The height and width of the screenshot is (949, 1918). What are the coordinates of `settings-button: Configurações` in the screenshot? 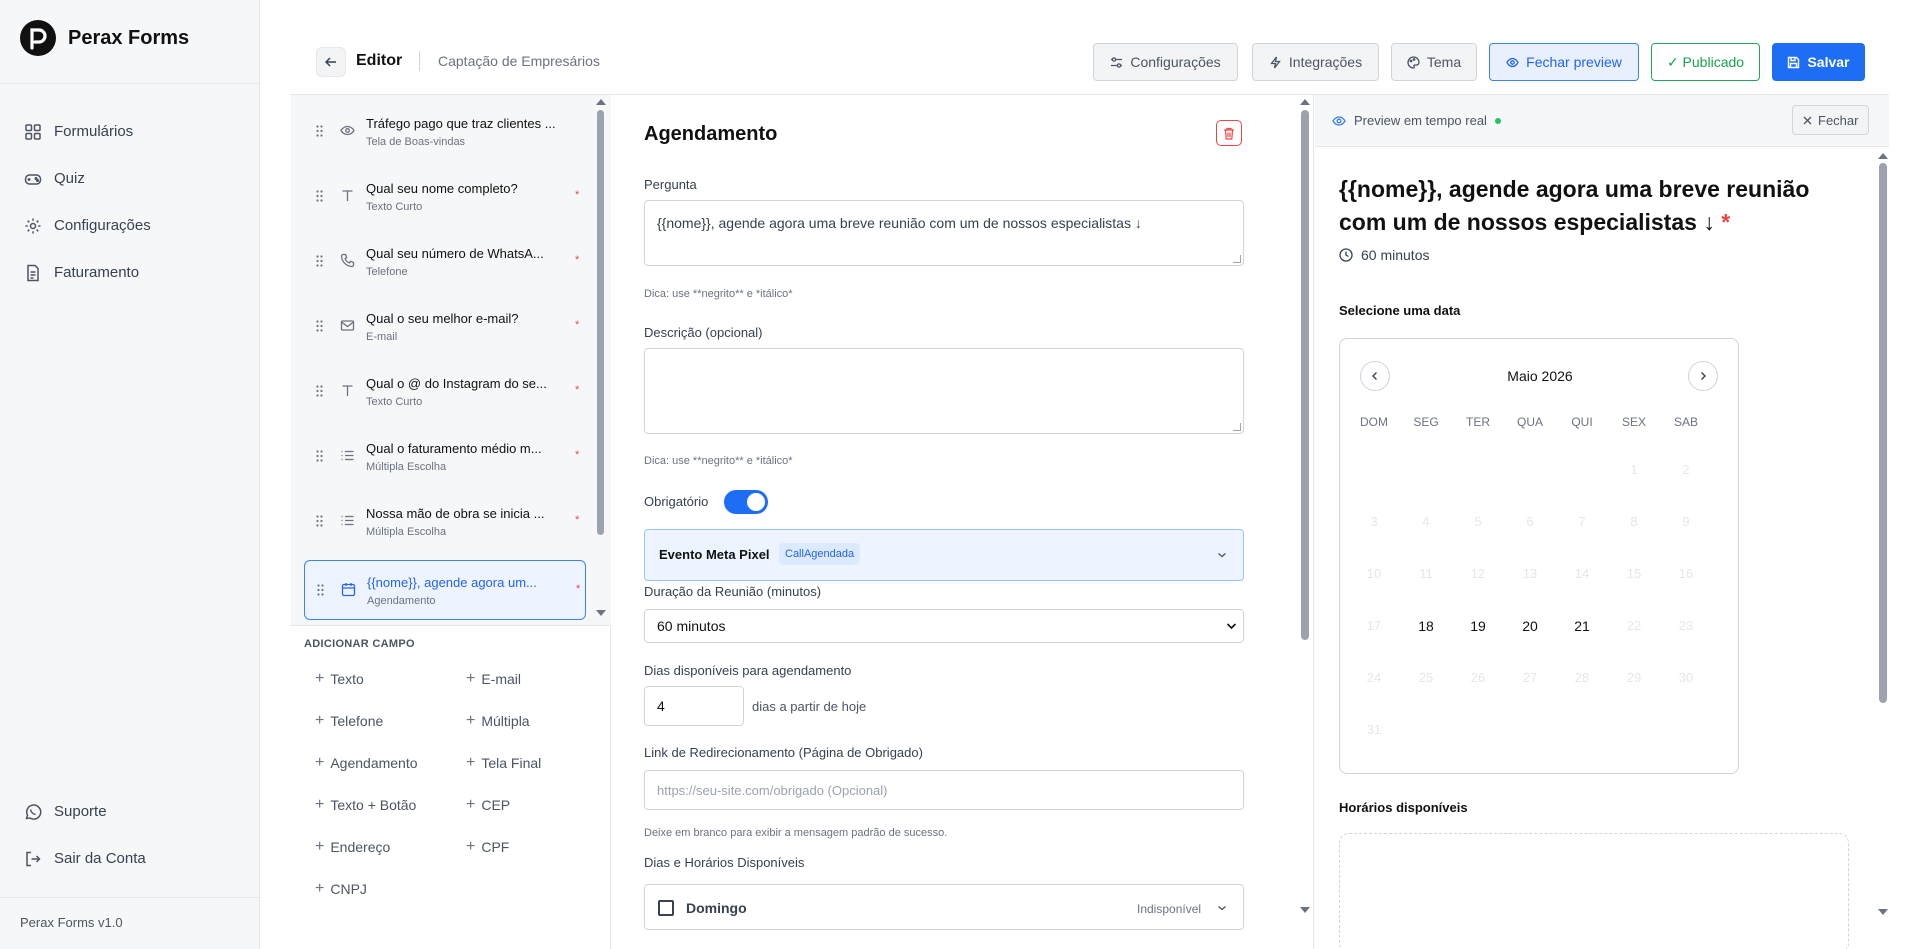 It's located at (1165, 62).